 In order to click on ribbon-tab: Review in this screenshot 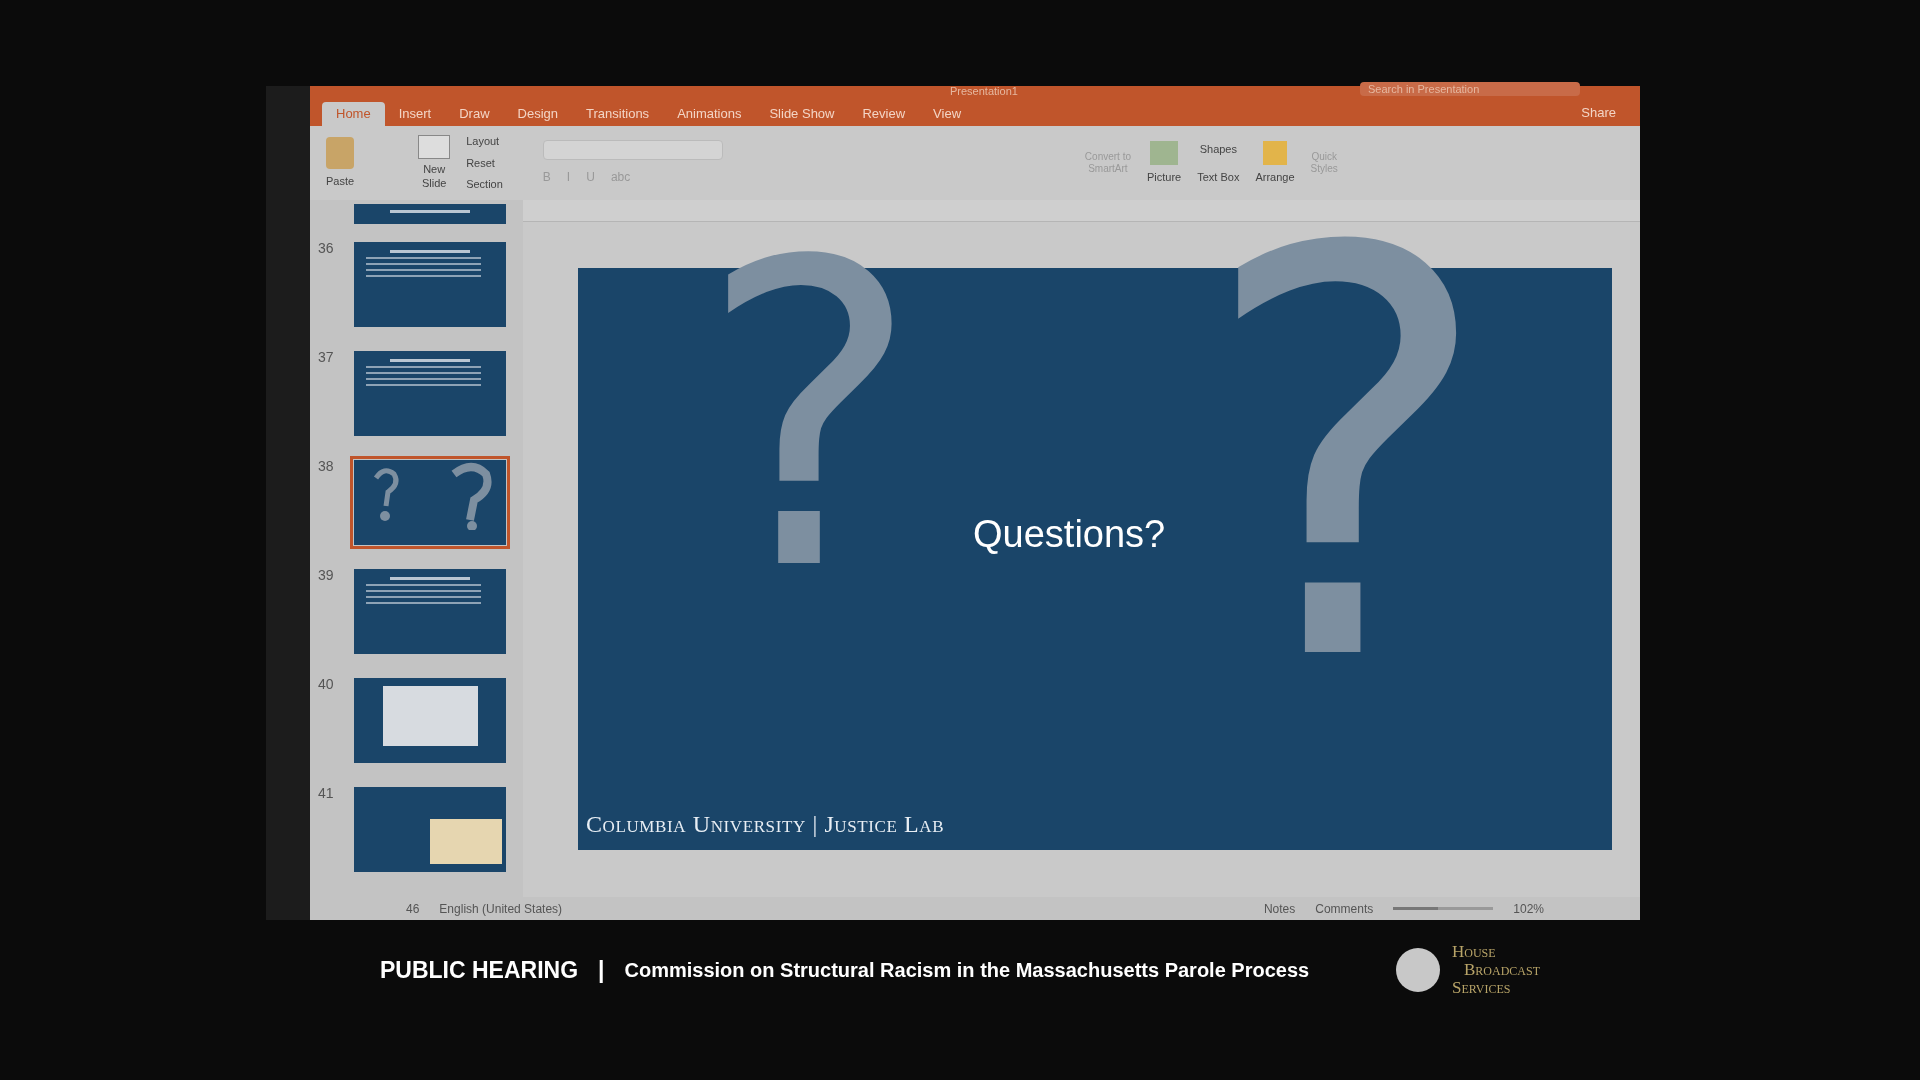, I will do `click(884, 114)`.